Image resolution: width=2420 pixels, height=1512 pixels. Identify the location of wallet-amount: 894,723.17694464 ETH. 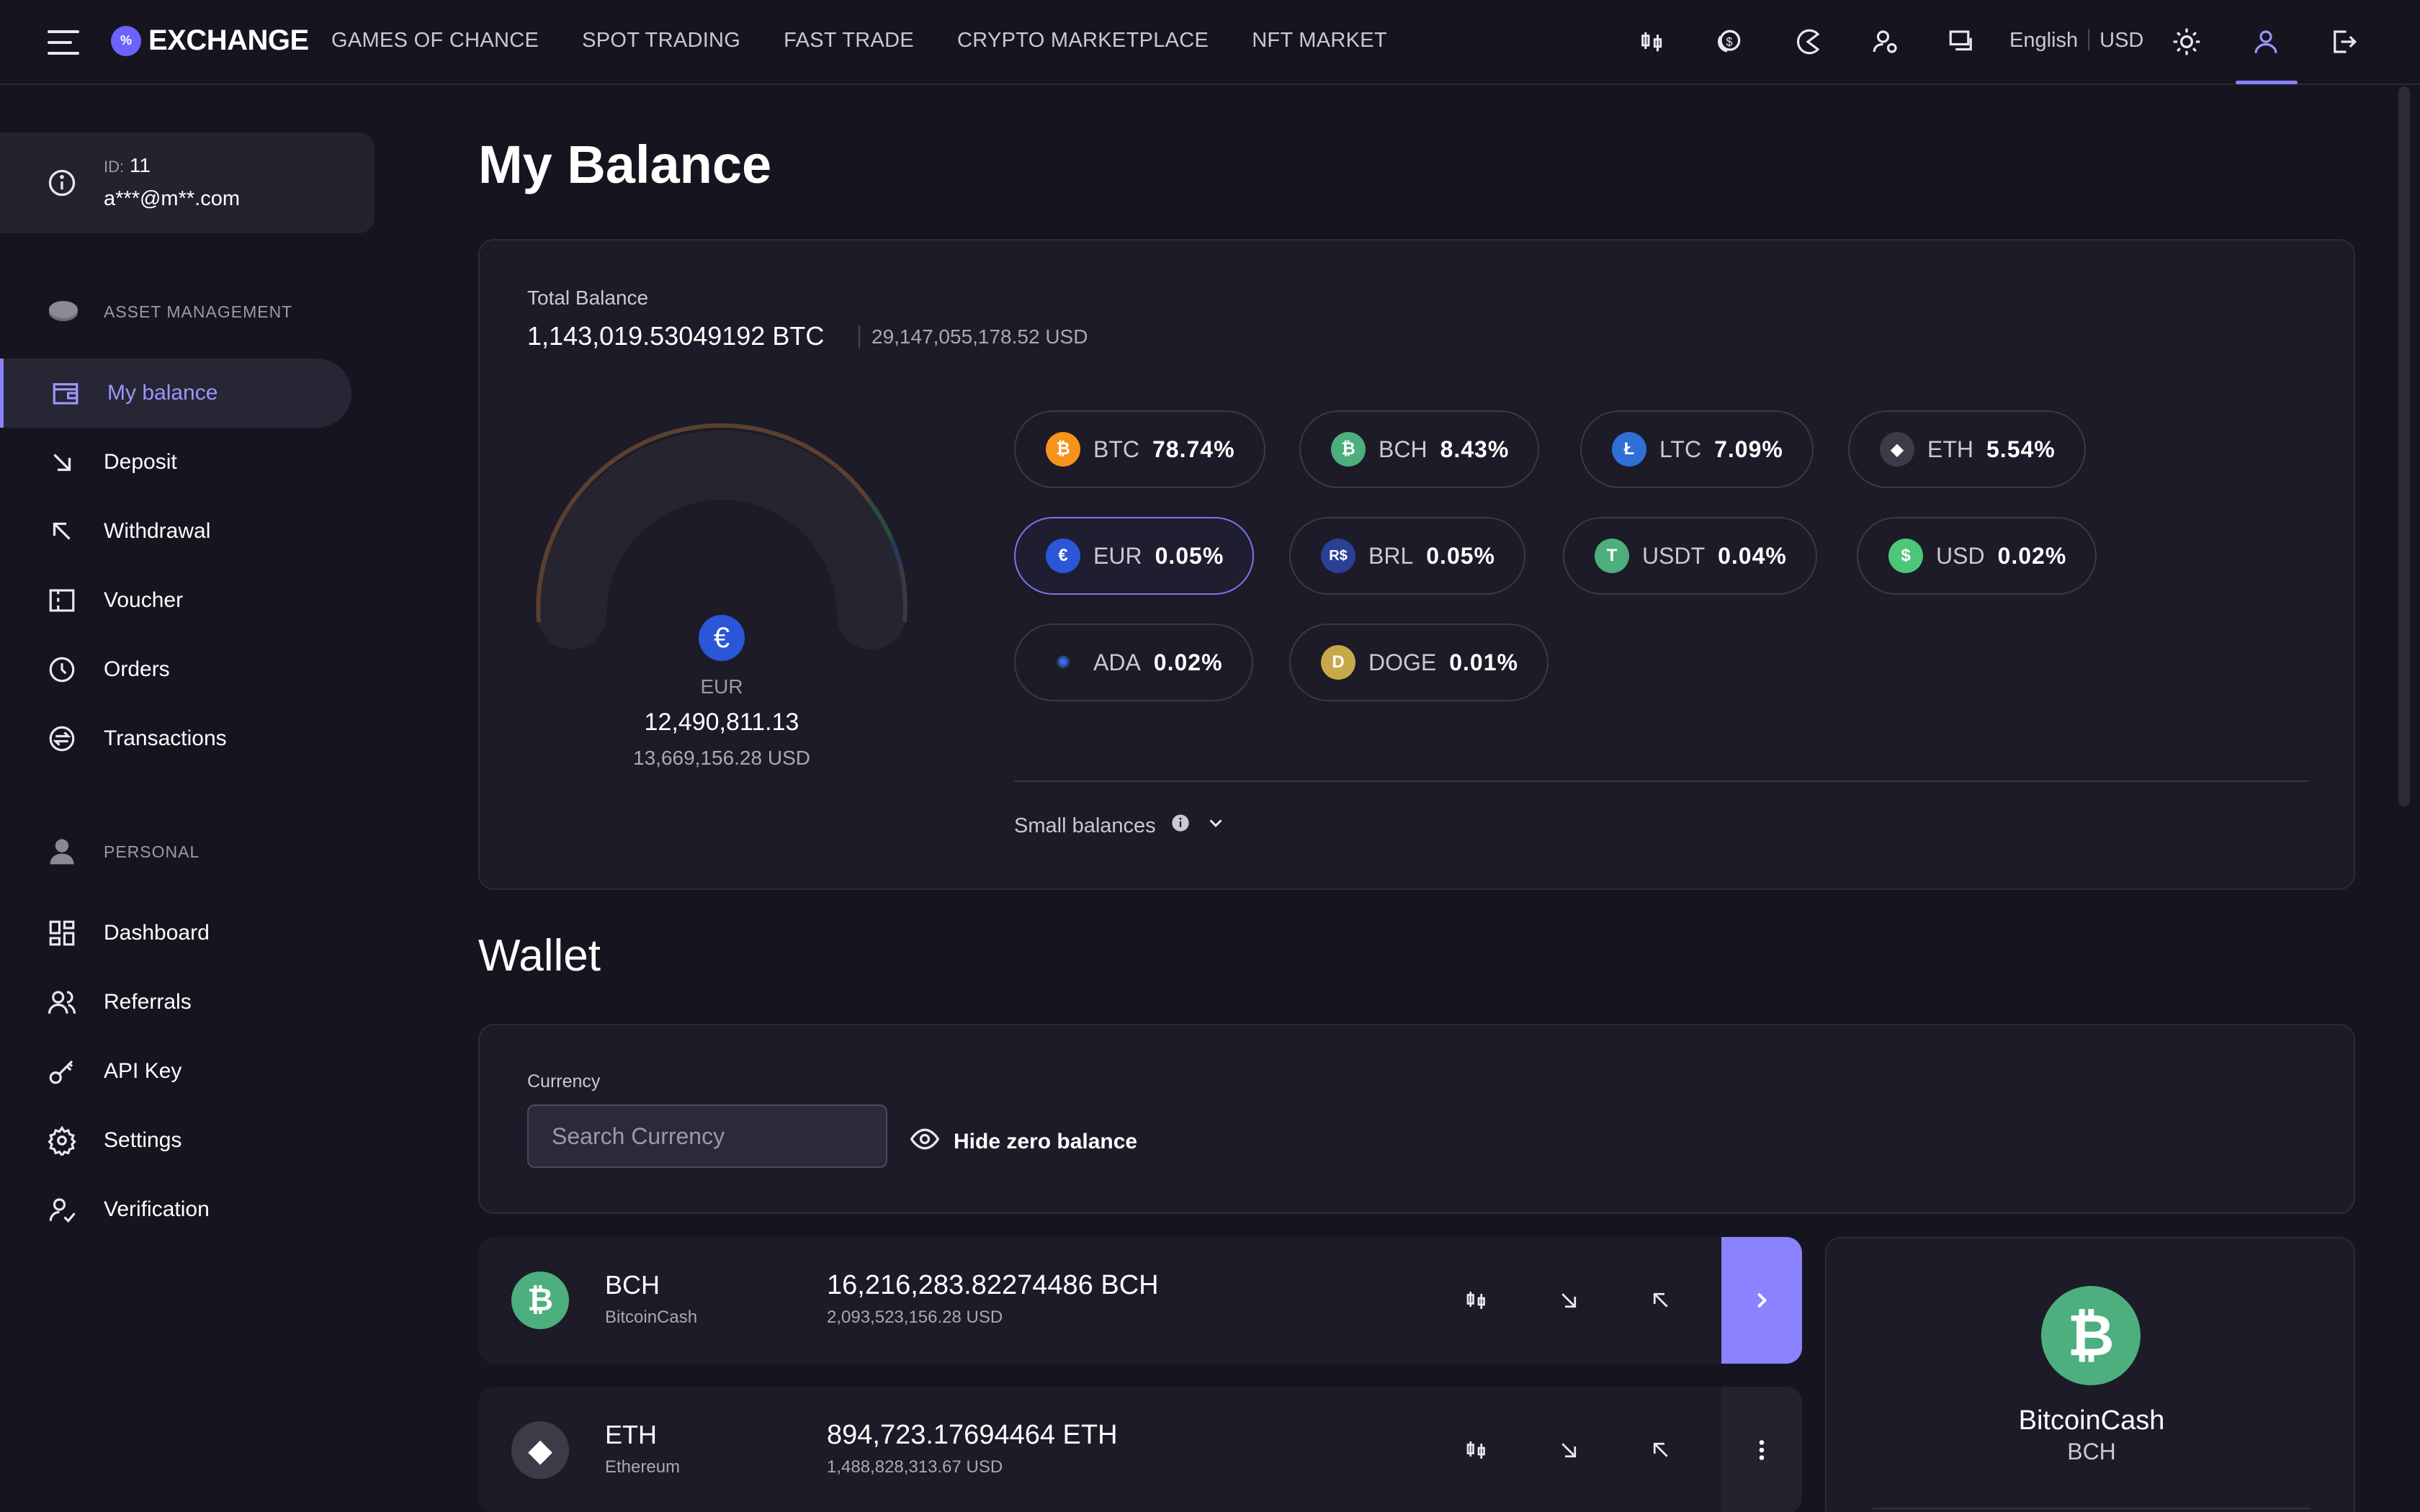
(972, 1435).